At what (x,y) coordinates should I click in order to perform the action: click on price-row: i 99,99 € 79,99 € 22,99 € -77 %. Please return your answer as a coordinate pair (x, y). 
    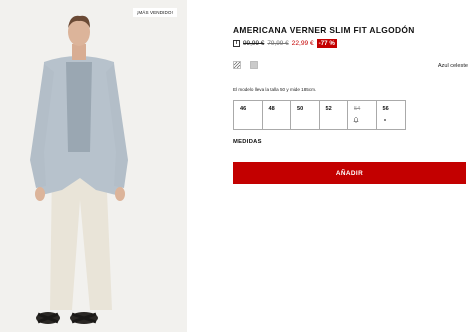
    Looking at the image, I should click on (285, 43).